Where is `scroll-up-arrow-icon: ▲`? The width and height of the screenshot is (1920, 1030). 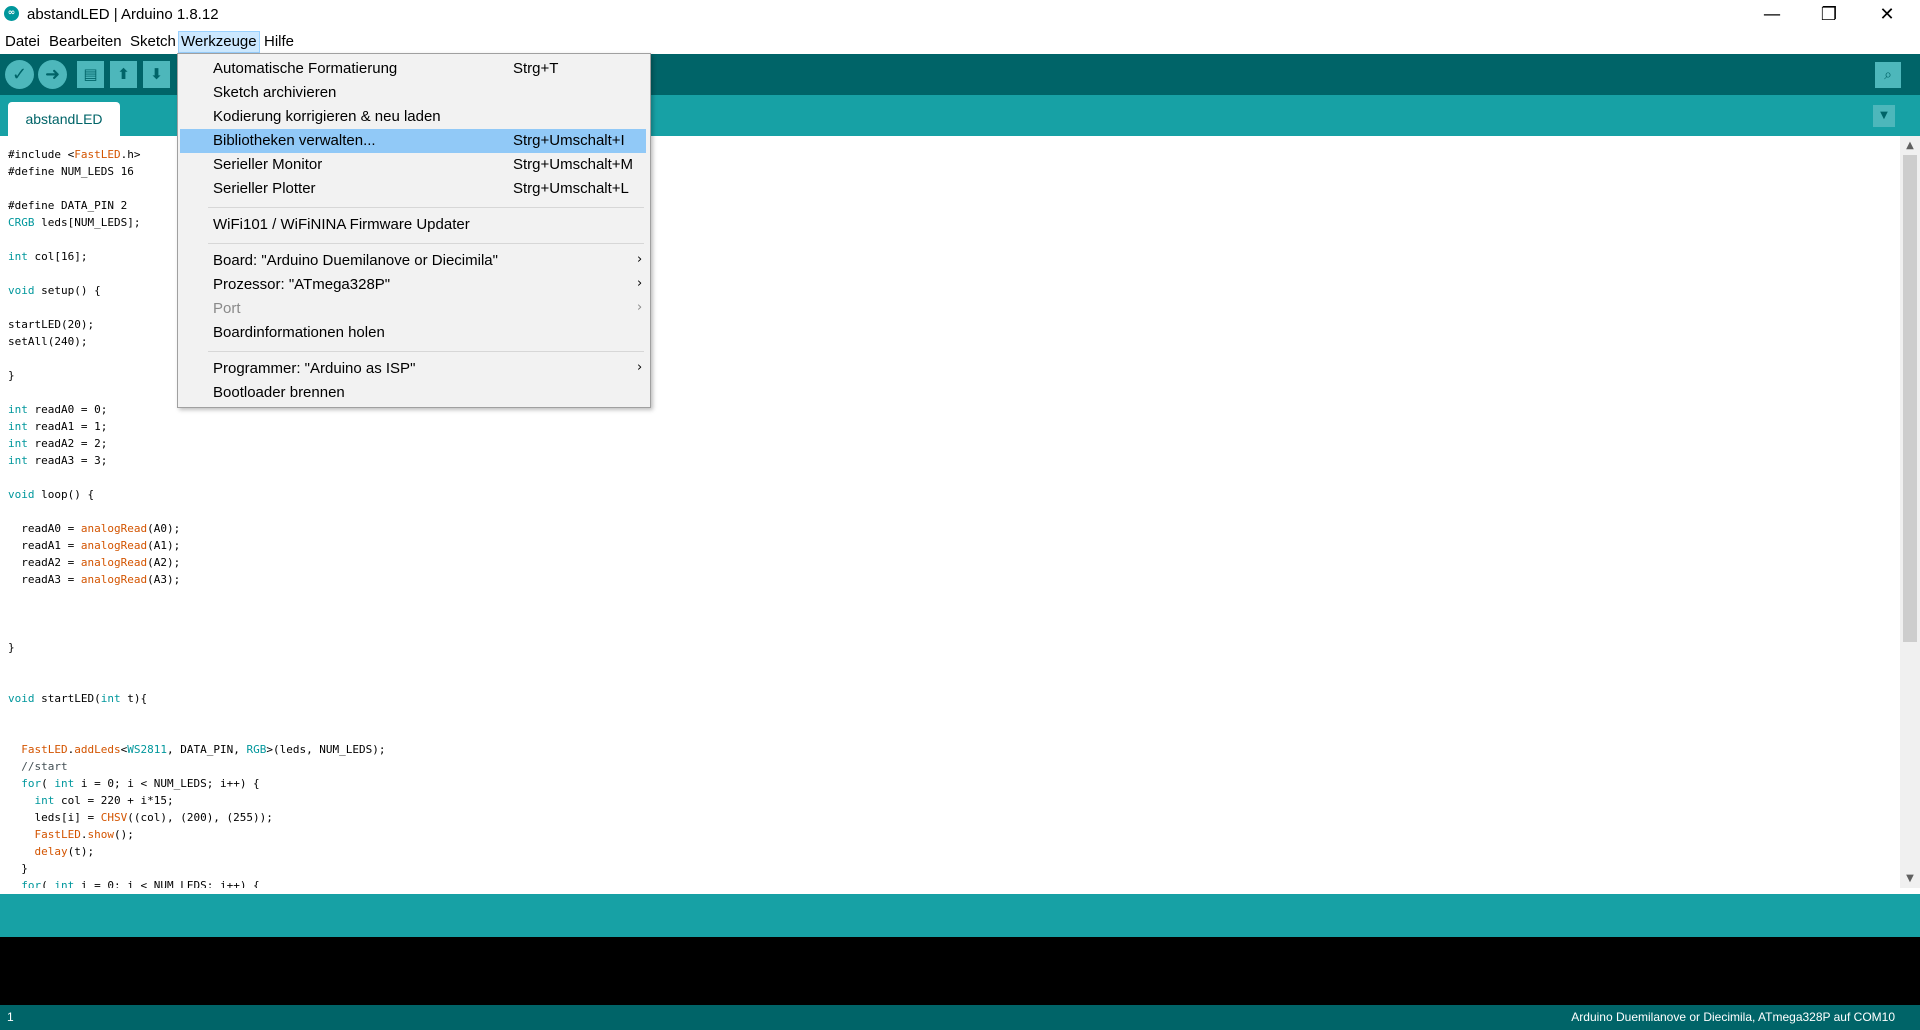
scroll-up-arrow-icon: ▲ is located at coordinates (1910, 145).